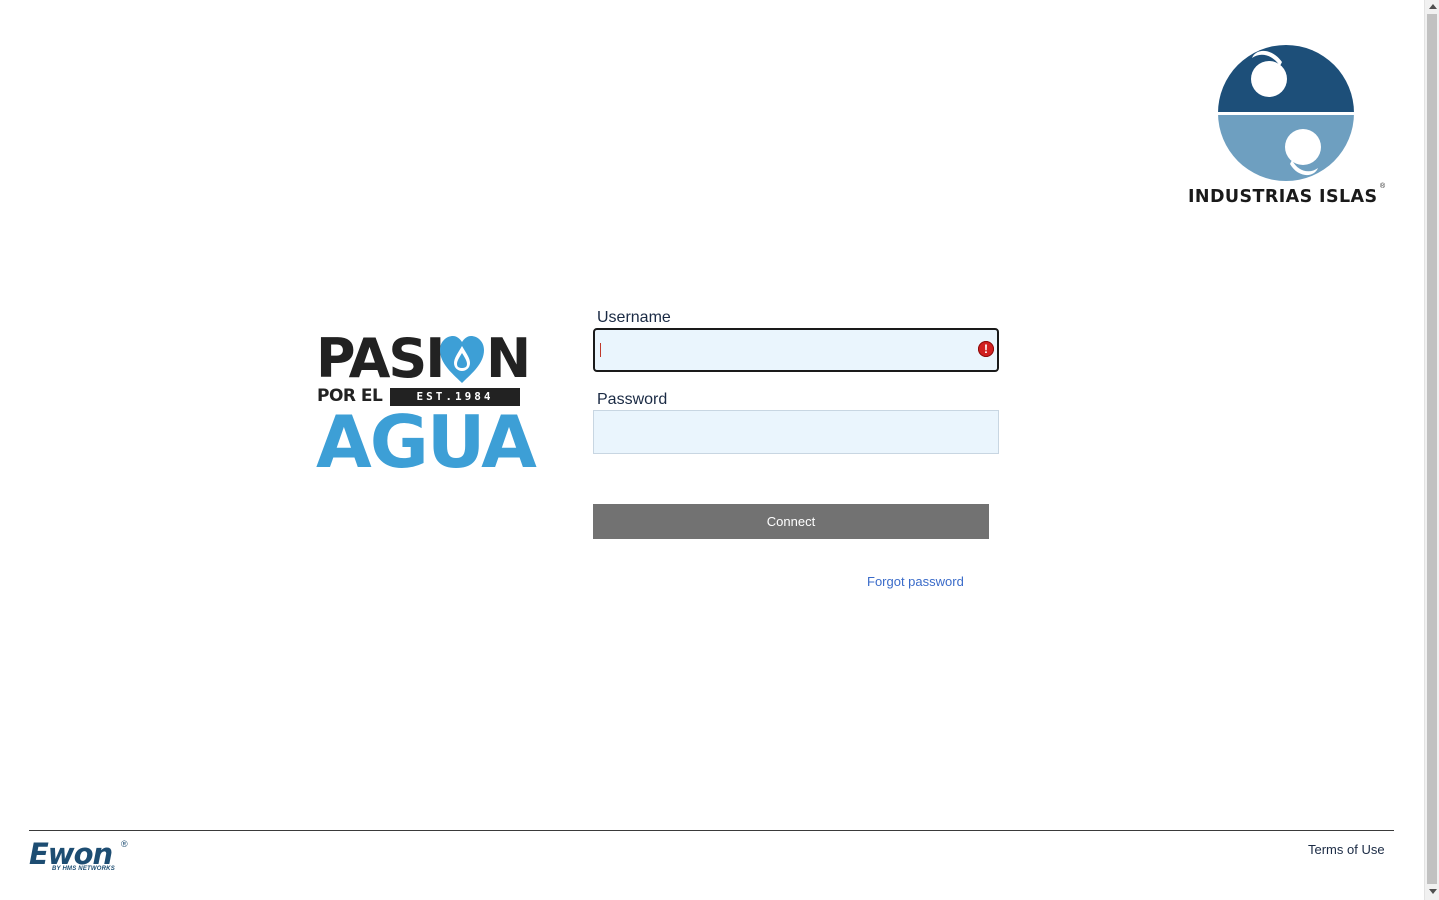 The image size is (1439, 900). Describe the element at coordinates (509, 358) in the screenshot. I see `campaign-line1-end: N` at that location.